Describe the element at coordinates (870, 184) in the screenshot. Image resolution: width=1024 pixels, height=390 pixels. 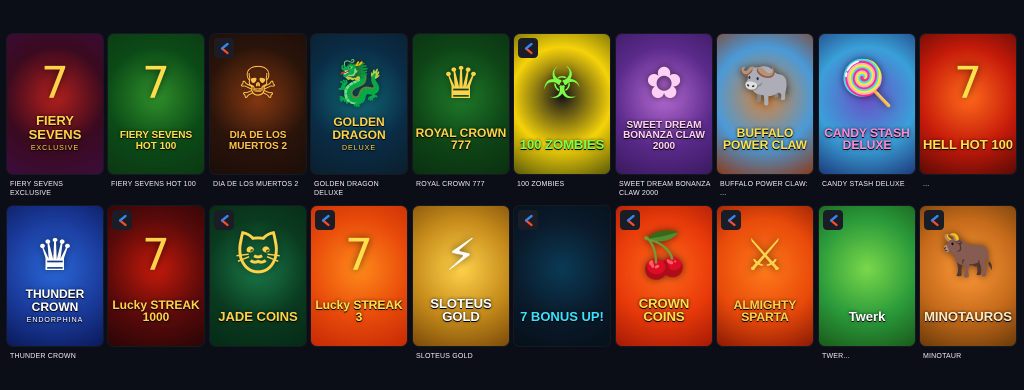
I see `game-title: CANDY STASH DELUXE` at that location.